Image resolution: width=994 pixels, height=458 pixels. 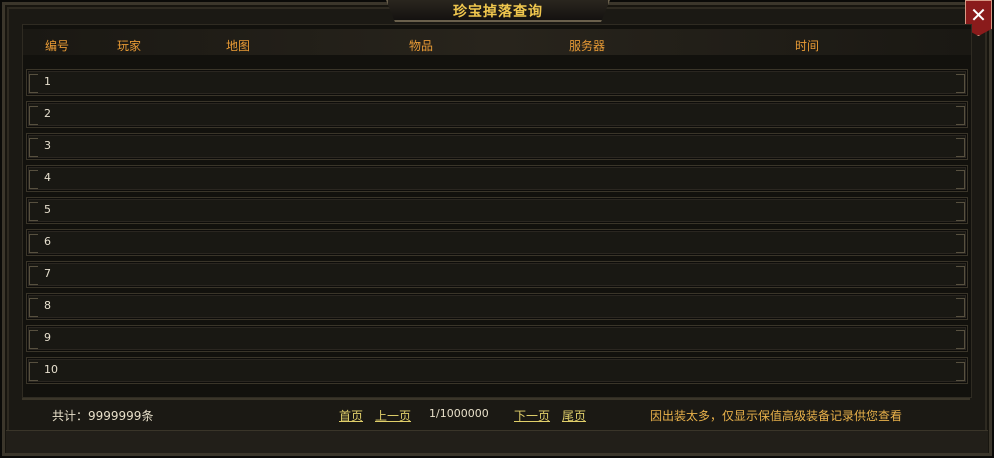 I want to click on page-indicator: 1/1000000, so click(x=459, y=413).